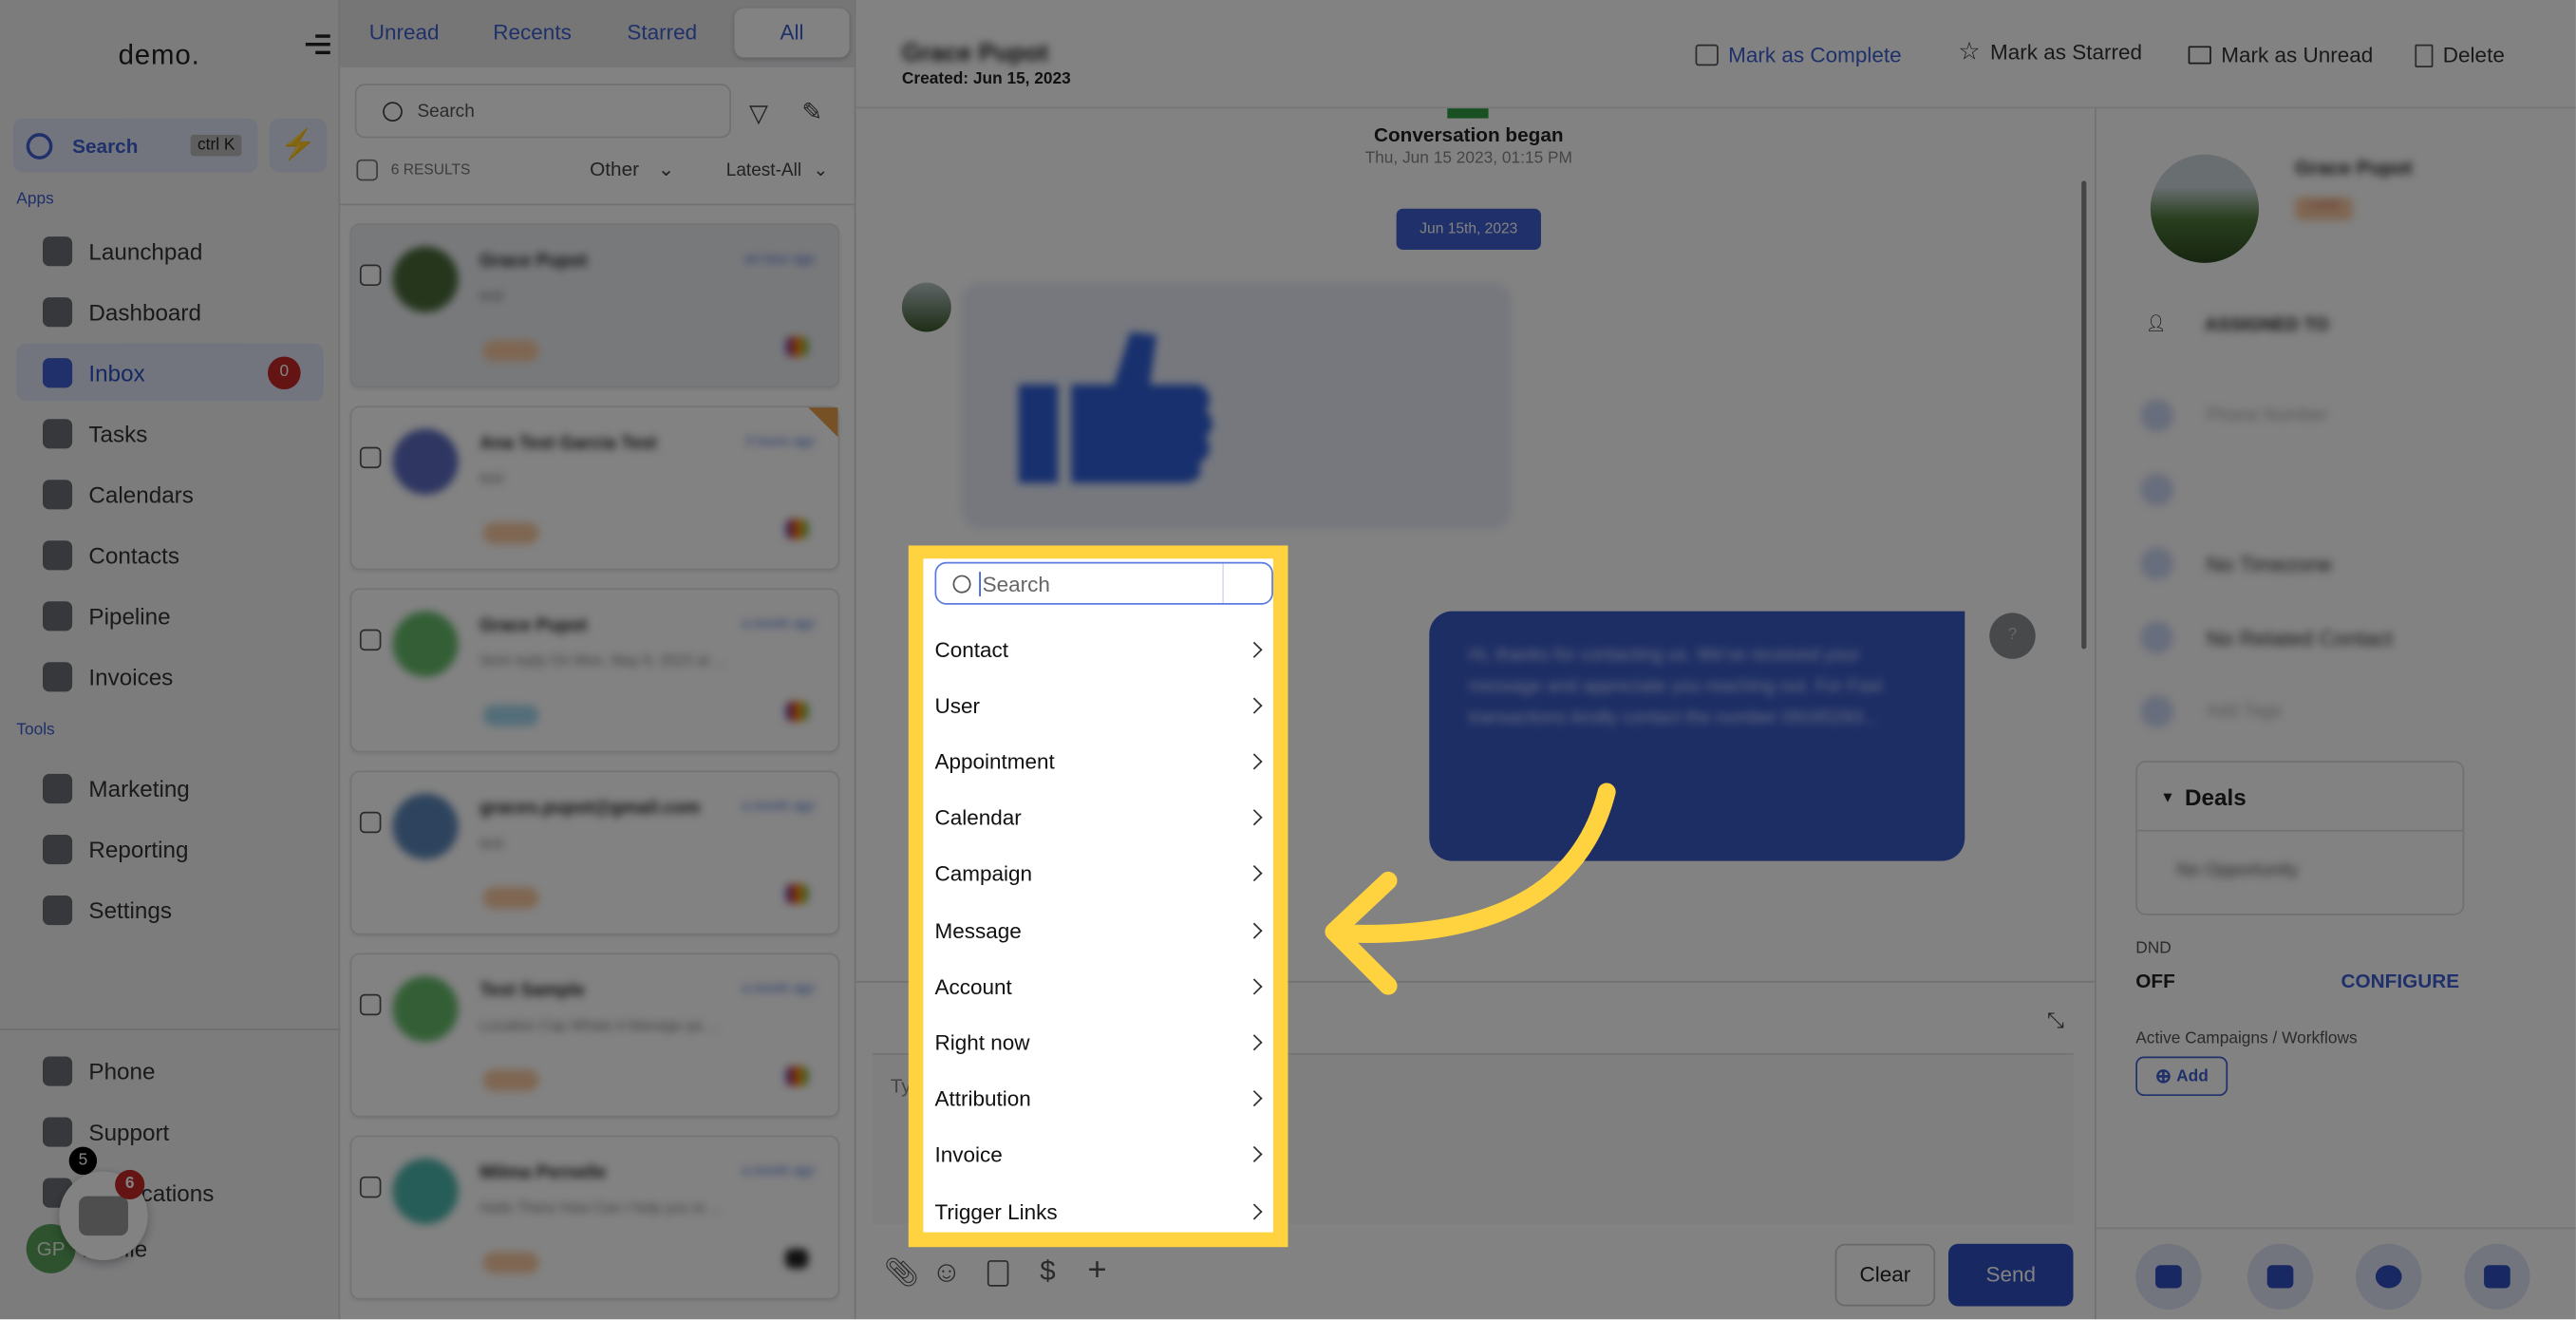  Describe the element at coordinates (1472, 863) in the screenshot. I see `arrow-shaft` at that location.